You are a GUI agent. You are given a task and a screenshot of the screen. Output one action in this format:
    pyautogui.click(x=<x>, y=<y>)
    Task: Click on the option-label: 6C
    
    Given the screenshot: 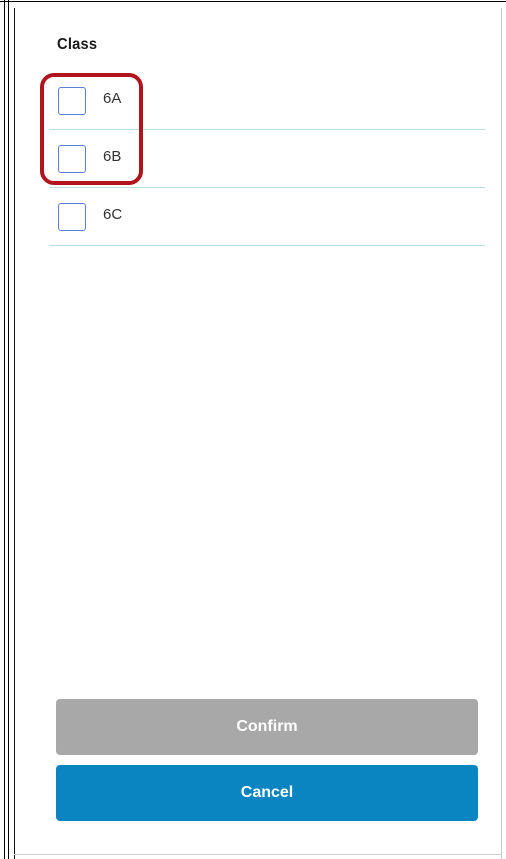 What is the action you would take?
    pyautogui.click(x=113, y=214)
    